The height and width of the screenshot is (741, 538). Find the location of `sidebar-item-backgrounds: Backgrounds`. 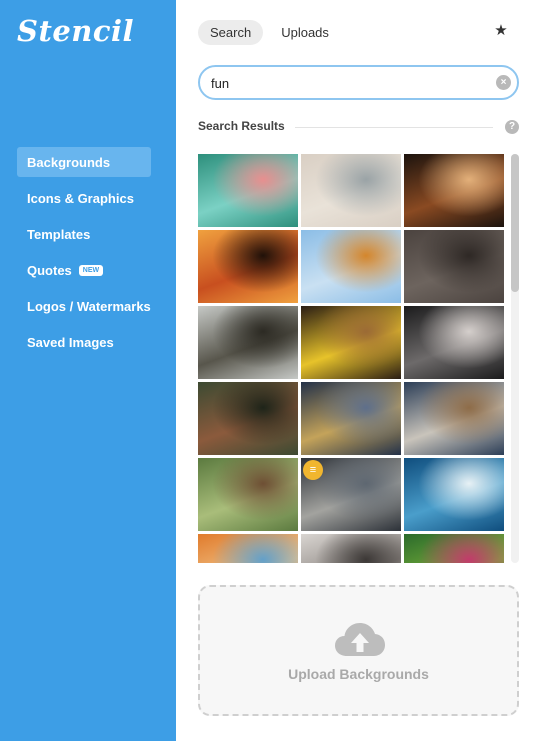

sidebar-item-backgrounds: Backgrounds is located at coordinates (84, 162).